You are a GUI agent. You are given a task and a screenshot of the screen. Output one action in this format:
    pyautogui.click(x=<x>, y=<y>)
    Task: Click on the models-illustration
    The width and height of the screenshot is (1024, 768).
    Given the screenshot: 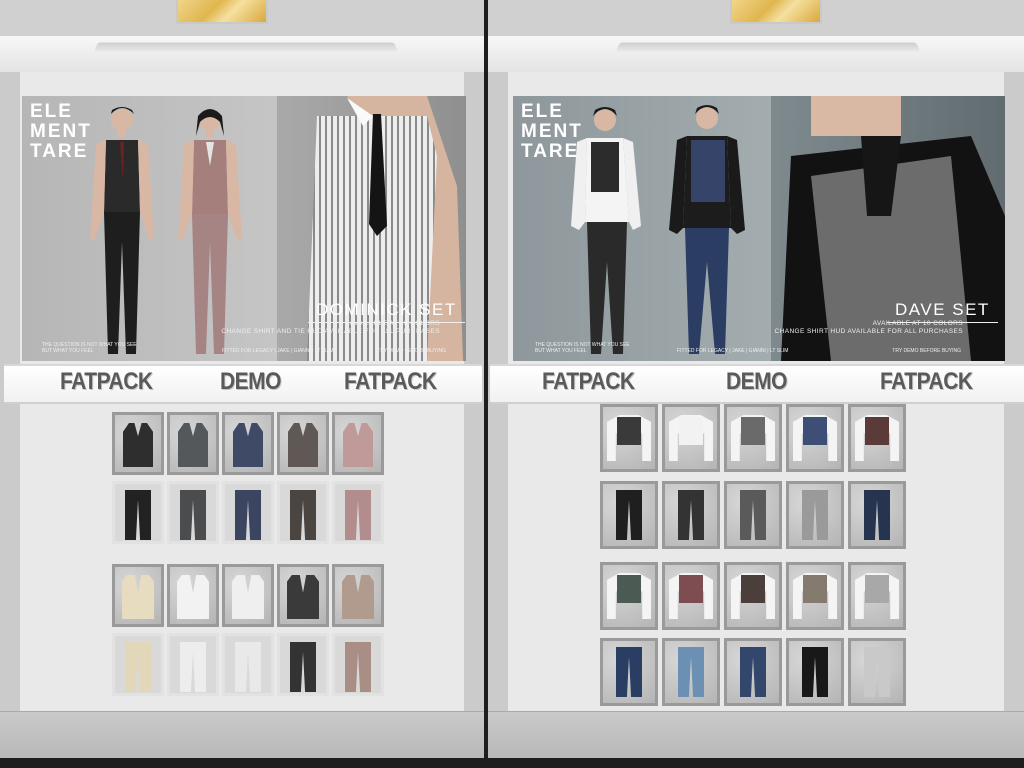 What is the action you would take?
    pyautogui.click(x=658, y=229)
    